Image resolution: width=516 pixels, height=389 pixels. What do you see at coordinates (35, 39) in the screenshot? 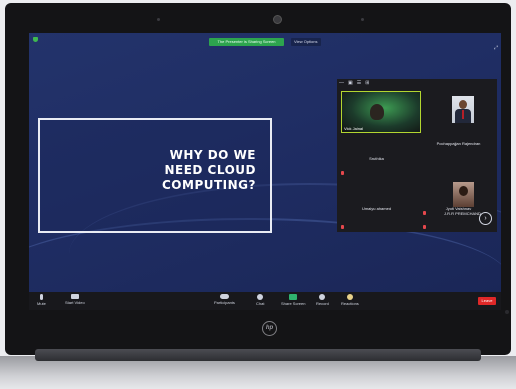
I see `encryption-shield-icon` at bounding box center [35, 39].